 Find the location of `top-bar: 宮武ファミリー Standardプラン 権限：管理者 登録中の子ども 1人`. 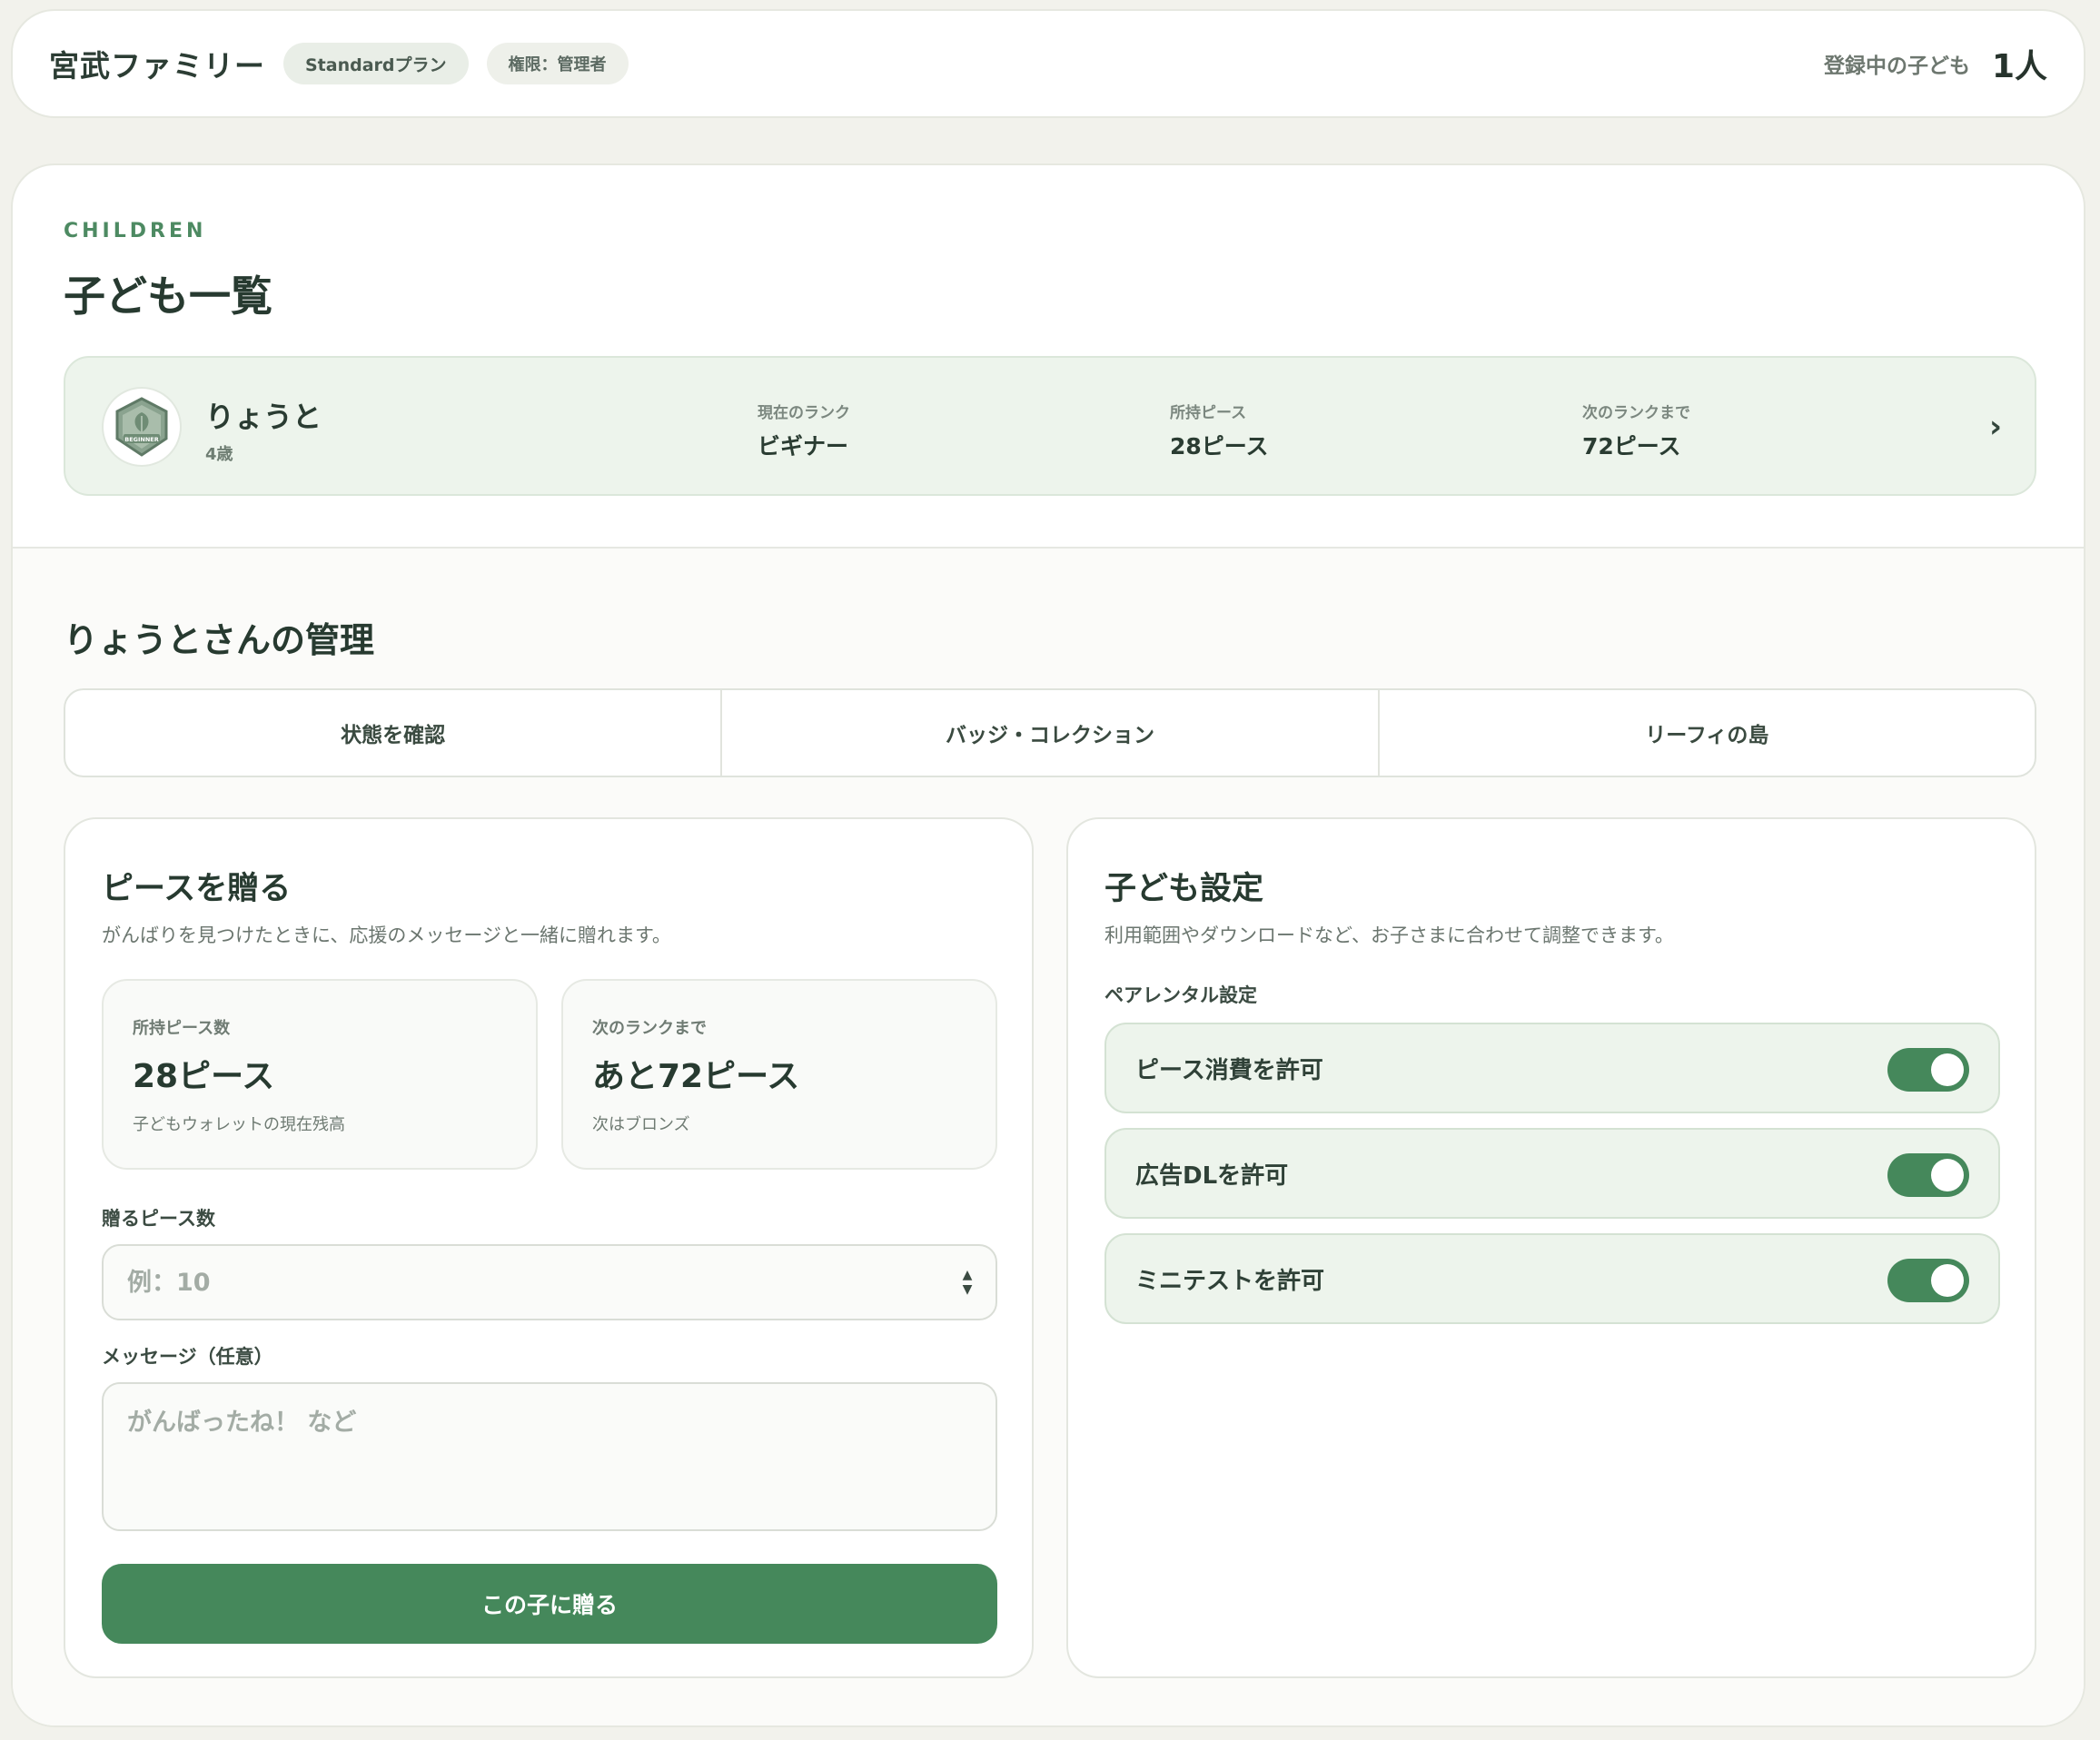

top-bar: 宮武ファミリー Standardプラン 権限：管理者 登録中の子ども 1人 is located at coordinates (1048, 63).